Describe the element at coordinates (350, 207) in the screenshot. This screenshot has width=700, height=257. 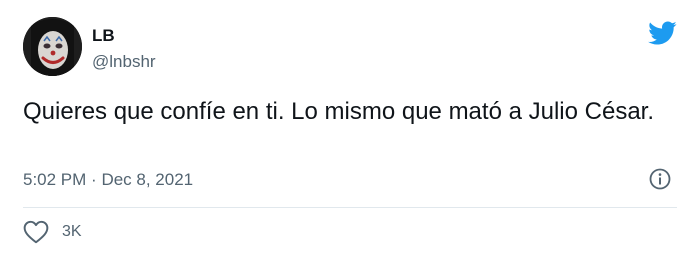
I see `divider` at that location.